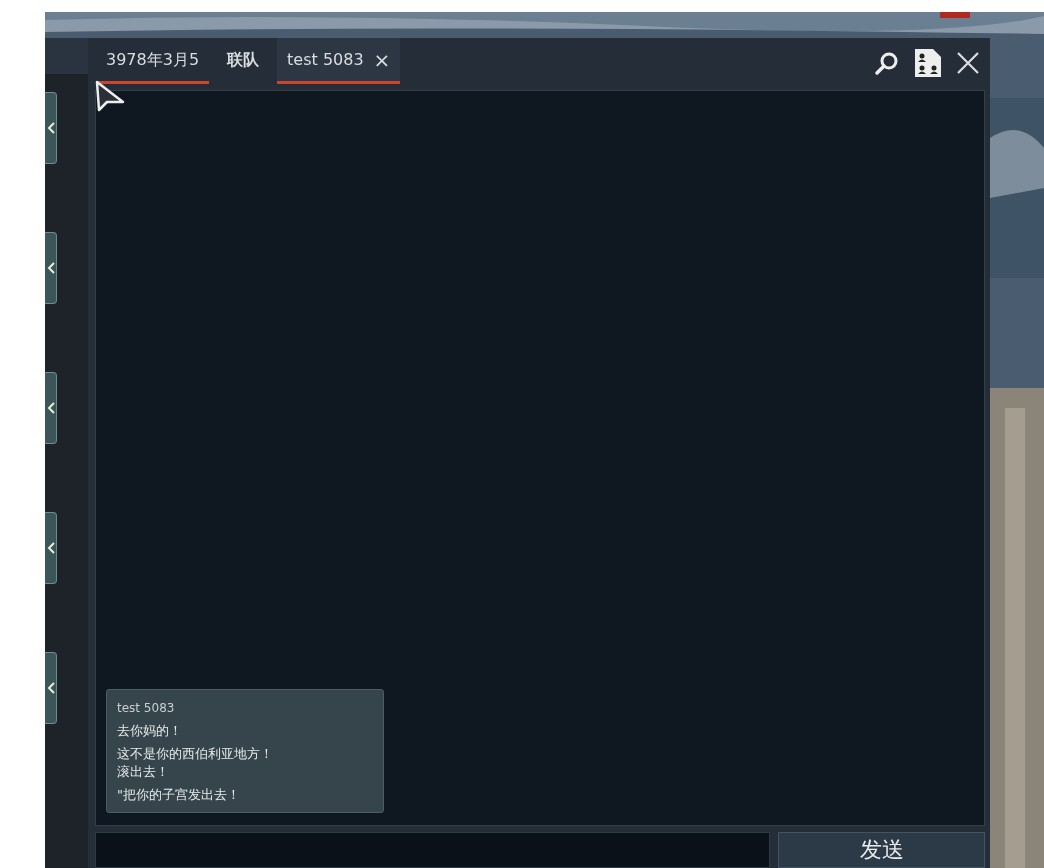  I want to click on sender-name: test 5083, so click(146, 707).